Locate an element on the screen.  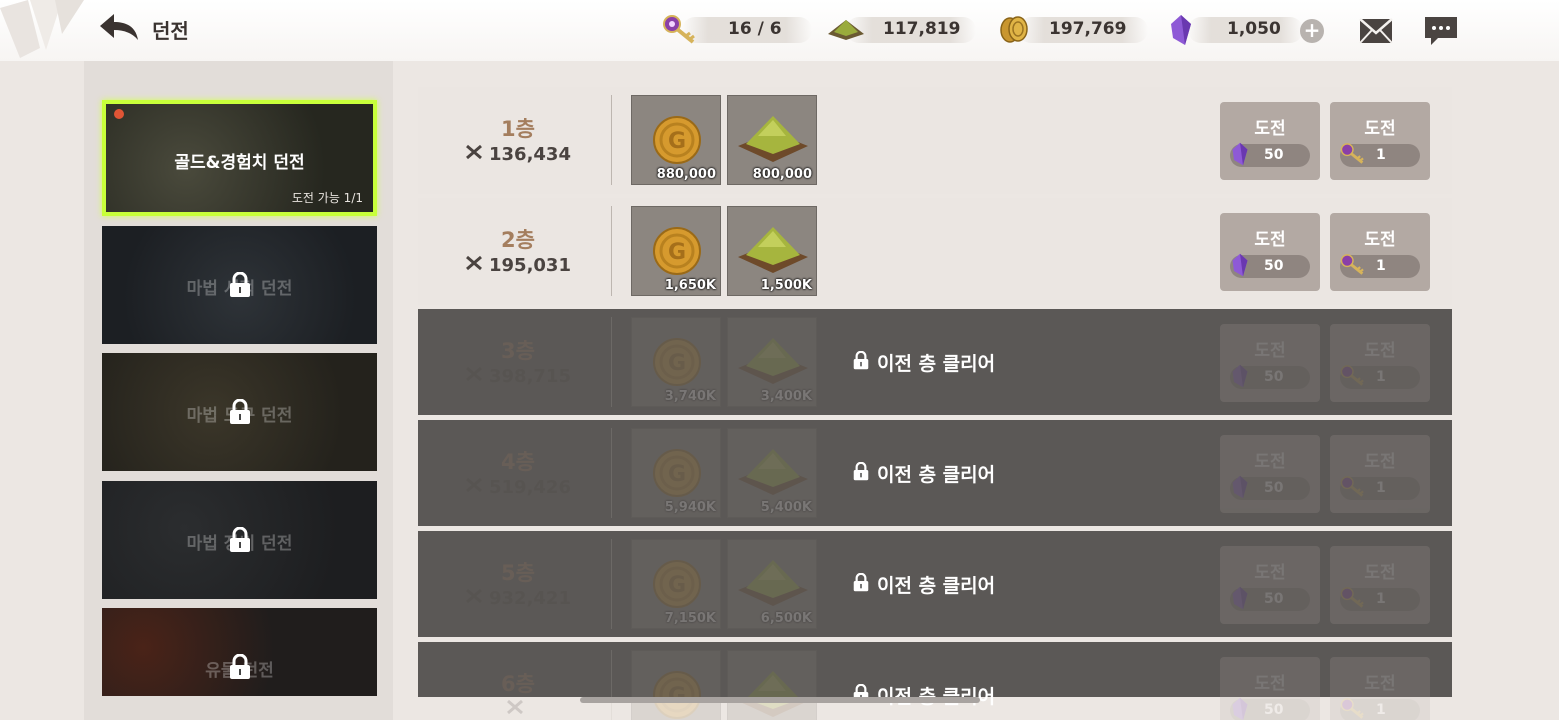
reward-exp: 1,500K is located at coordinates (772, 251).